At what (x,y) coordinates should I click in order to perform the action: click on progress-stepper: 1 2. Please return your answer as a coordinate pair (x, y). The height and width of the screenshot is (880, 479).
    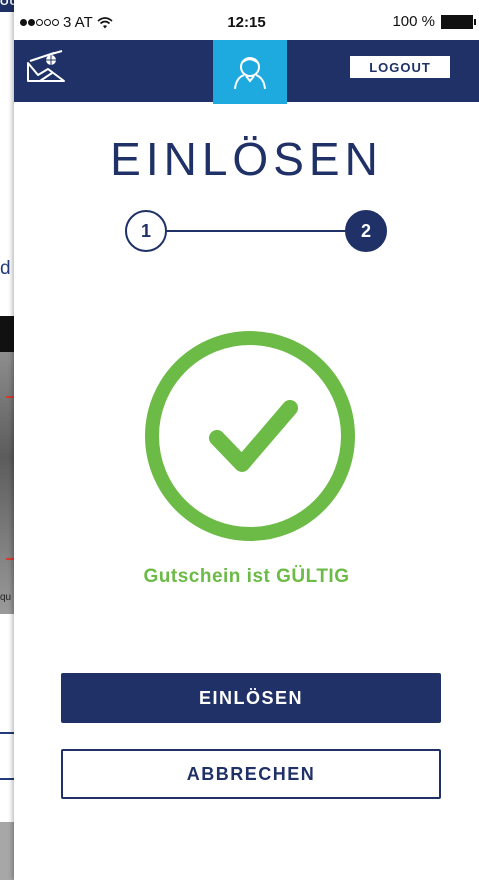
    Looking at the image, I should click on (256, 231).